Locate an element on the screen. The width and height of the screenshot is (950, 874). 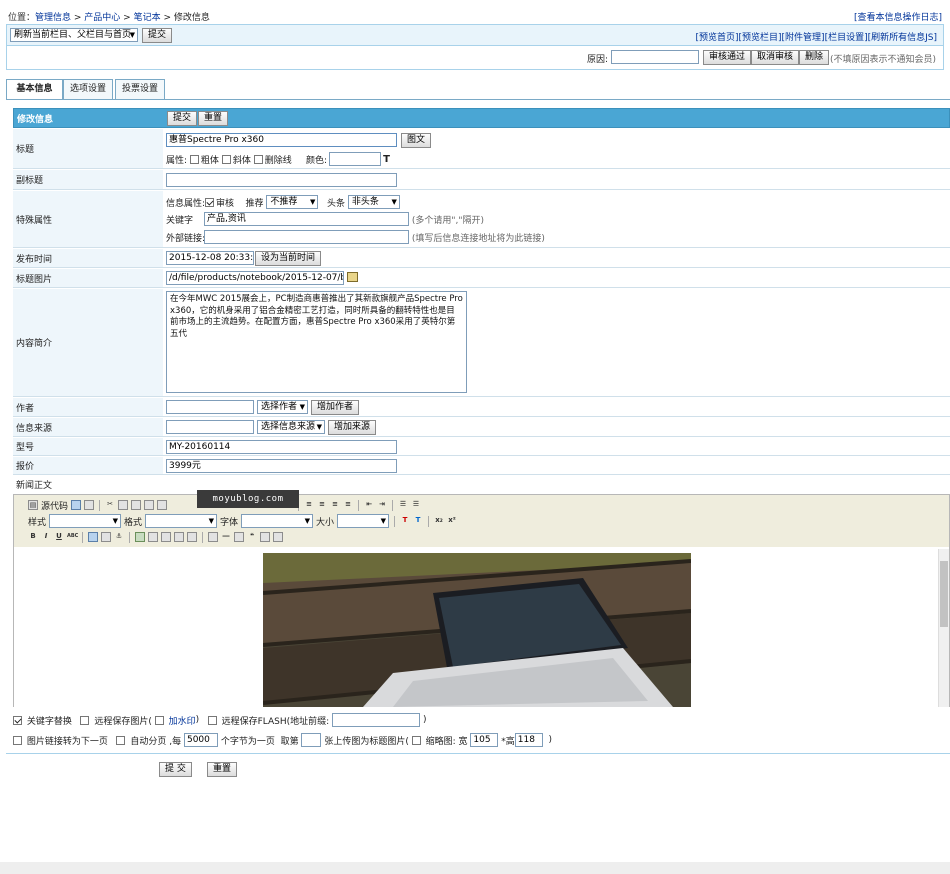
tab-options: 选项设置 is located at coordinates (88, 89).